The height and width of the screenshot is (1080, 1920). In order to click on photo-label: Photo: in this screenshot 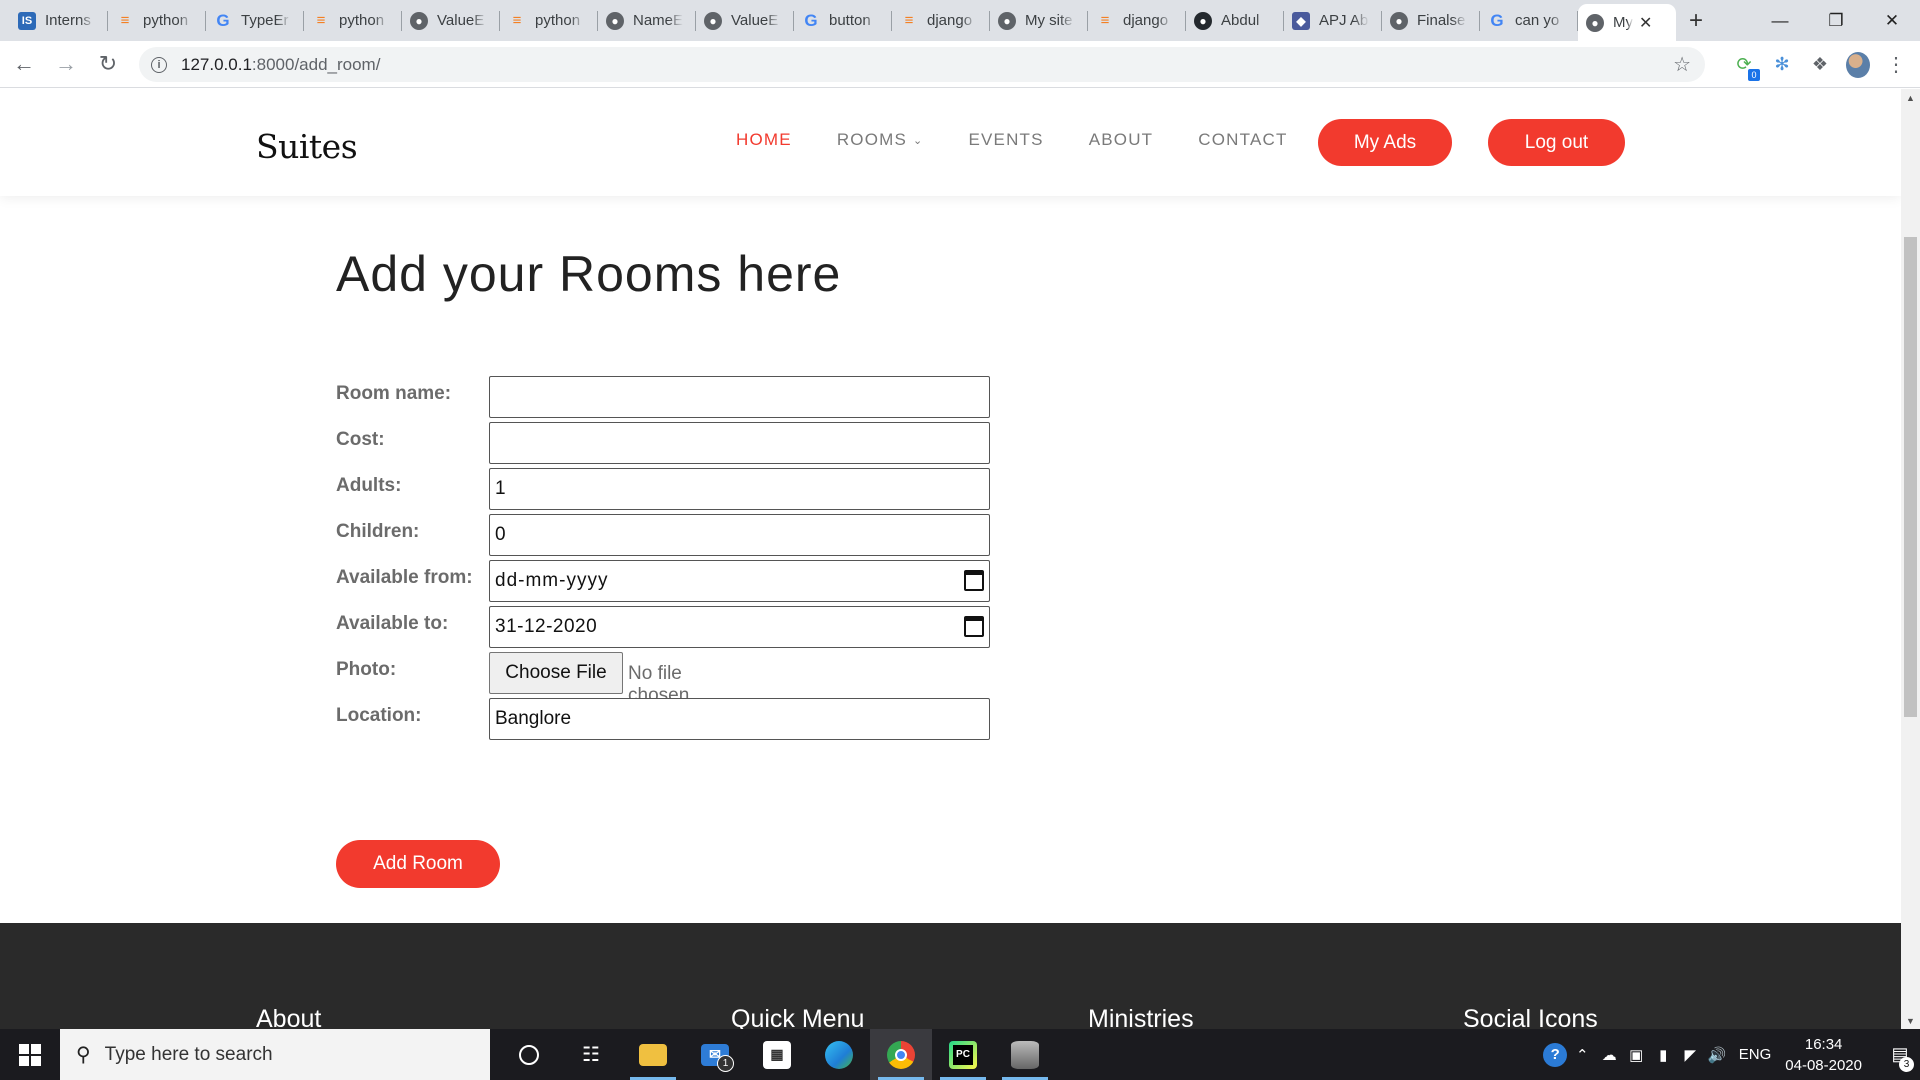, I will do `click(366, 669)`.